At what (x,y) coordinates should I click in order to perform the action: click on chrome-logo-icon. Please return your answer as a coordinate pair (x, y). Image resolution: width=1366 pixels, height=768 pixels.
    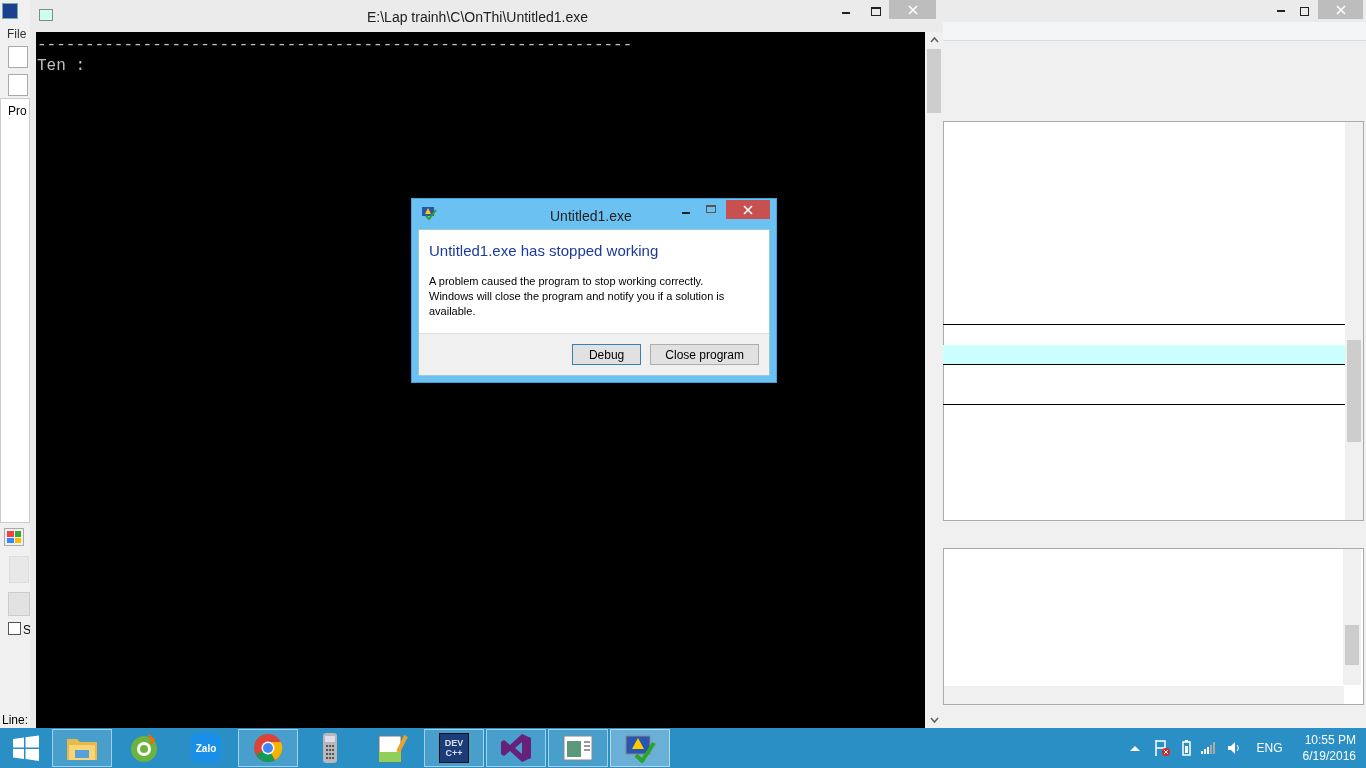
    Looking at the image, I should click on (268, 748).